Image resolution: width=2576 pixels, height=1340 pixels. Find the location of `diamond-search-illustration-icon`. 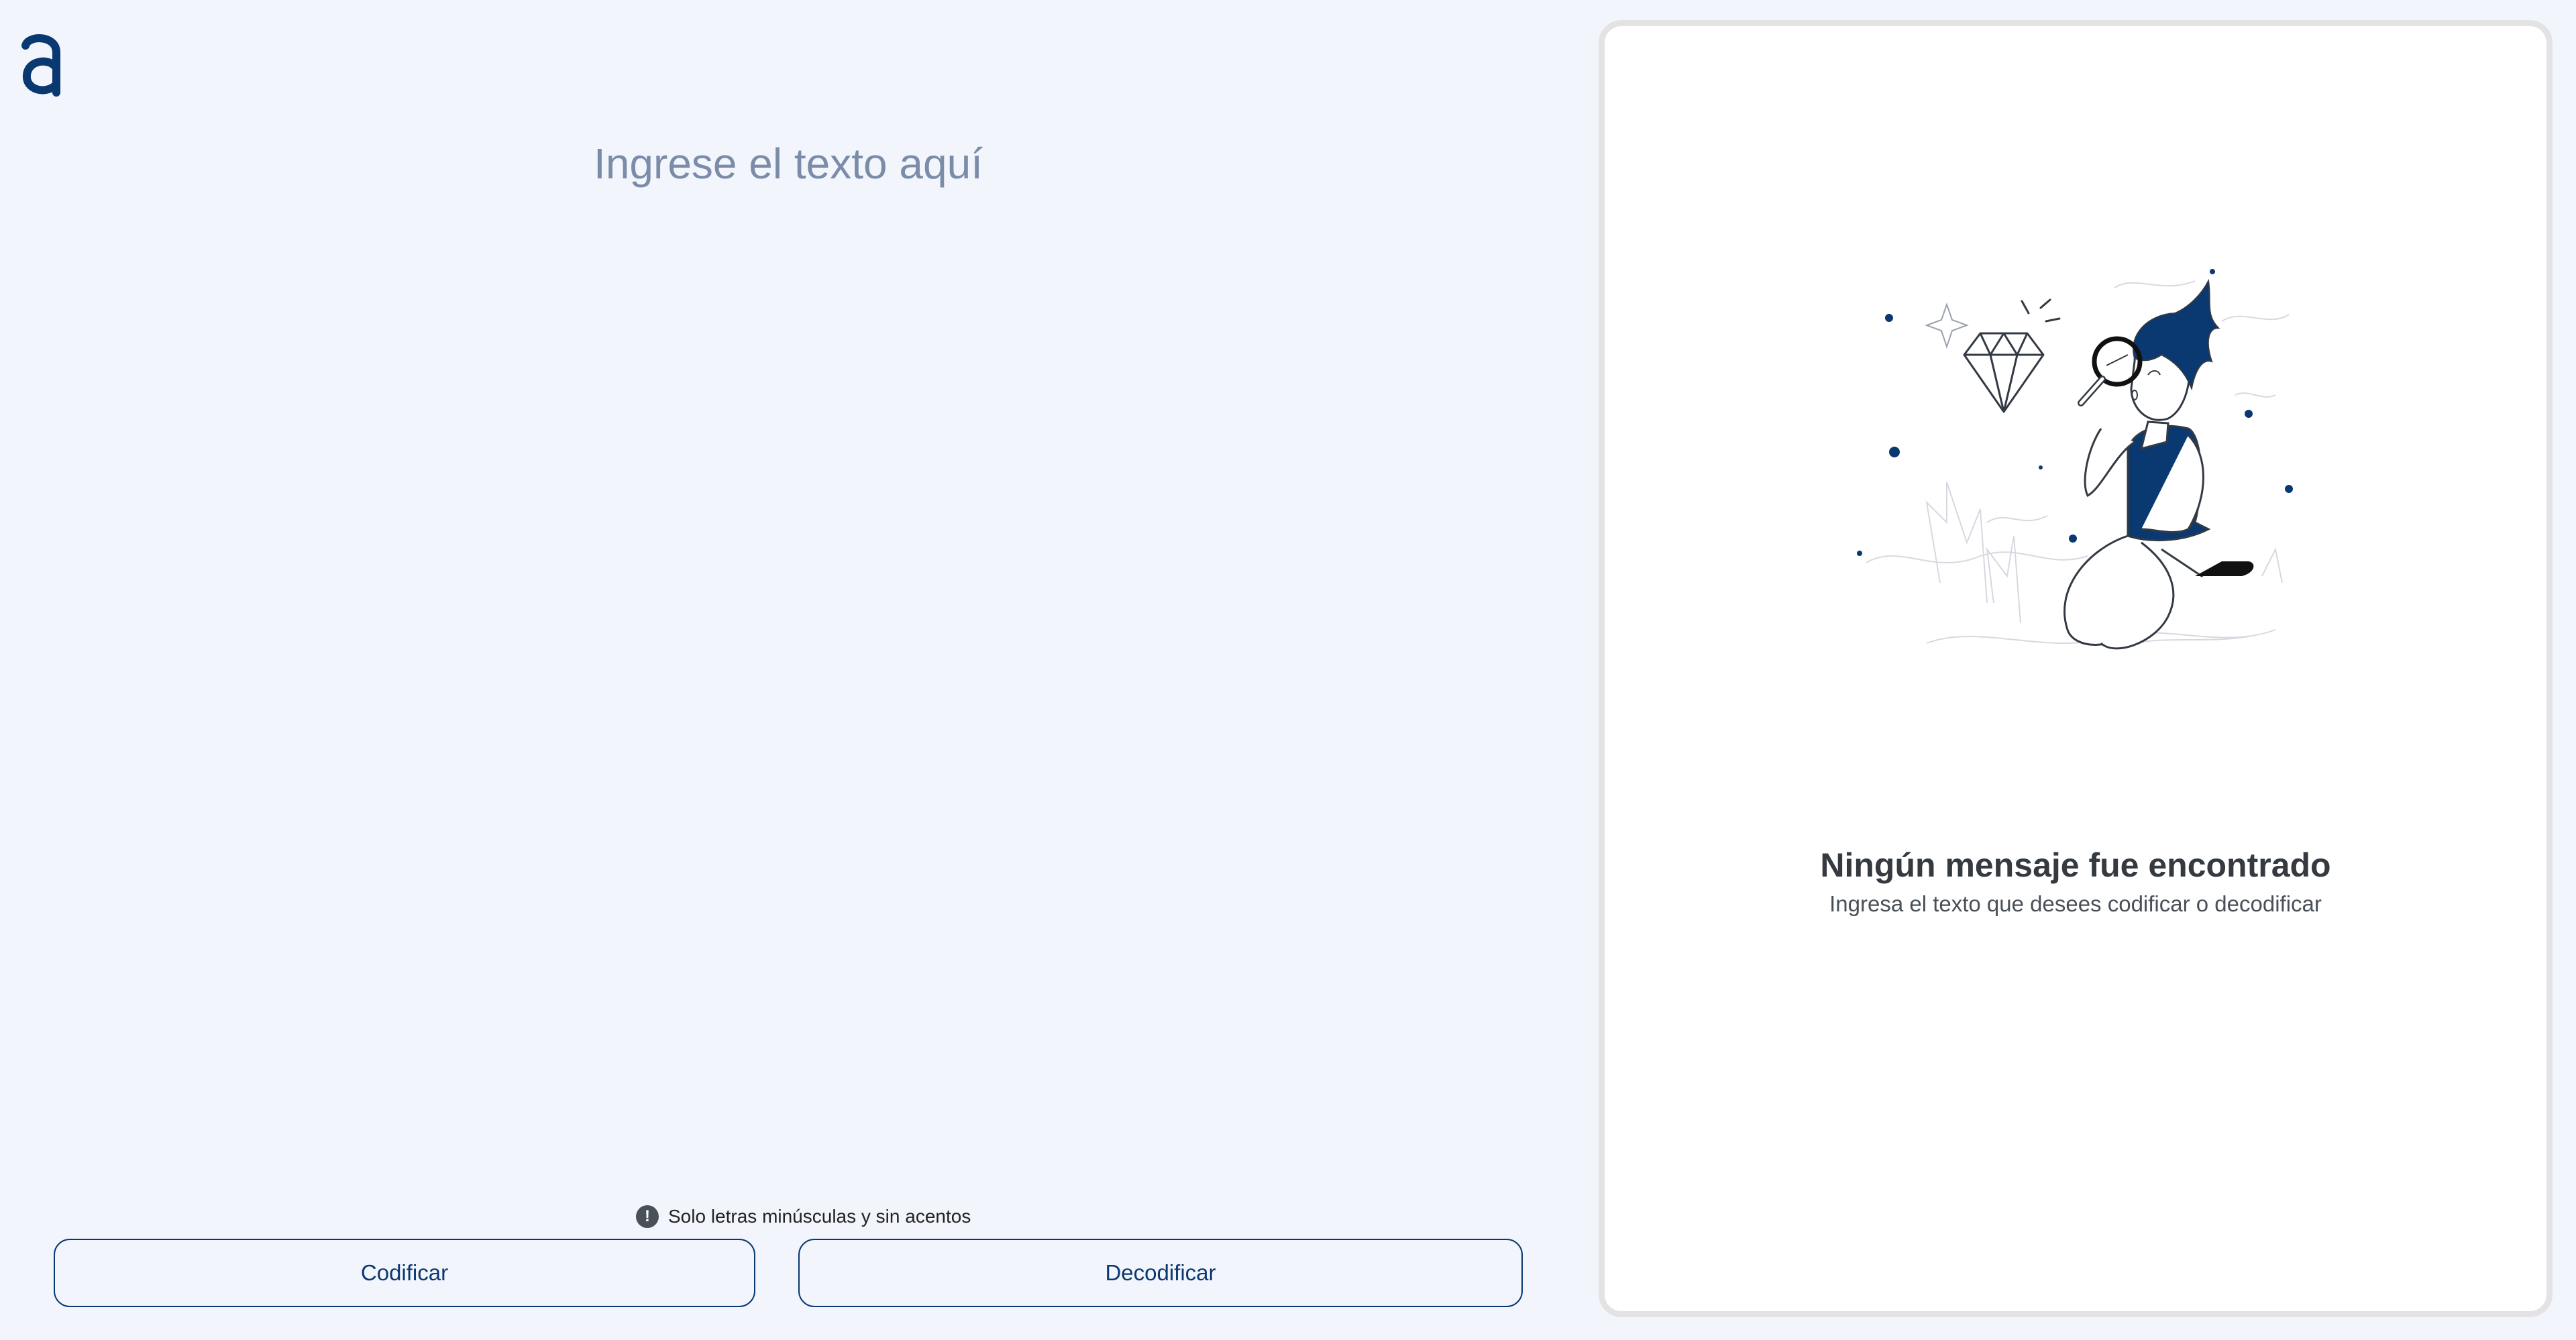

diamond-search-illustration-icon is located at coordinates (2075, 459).